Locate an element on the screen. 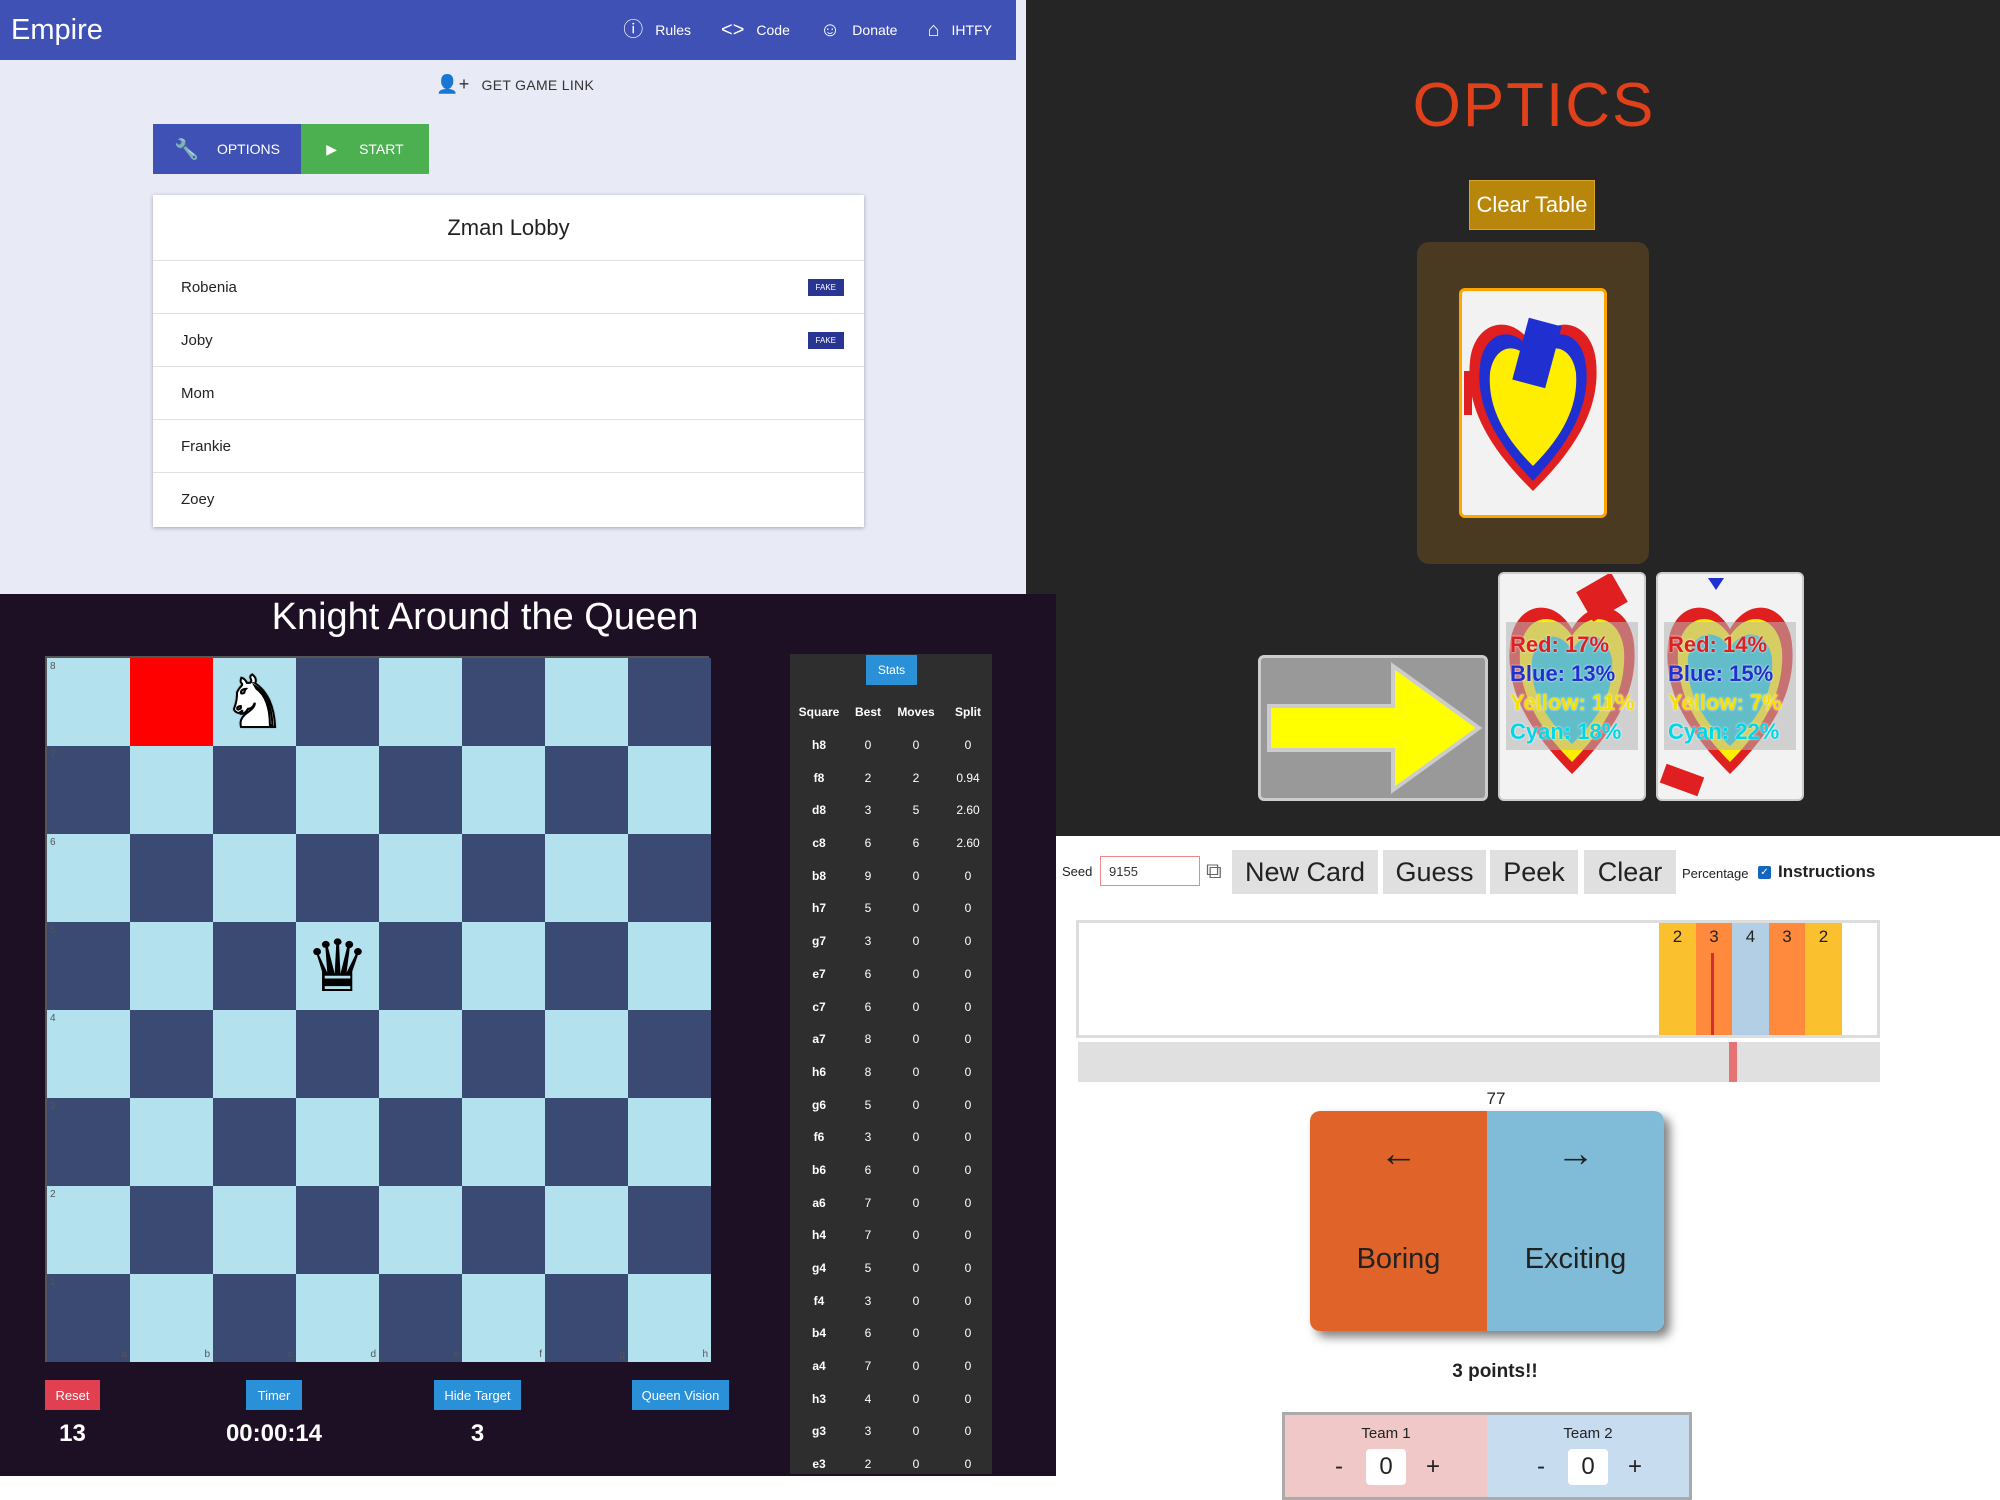  board-square-d6 is located at coordinates (337, 878).